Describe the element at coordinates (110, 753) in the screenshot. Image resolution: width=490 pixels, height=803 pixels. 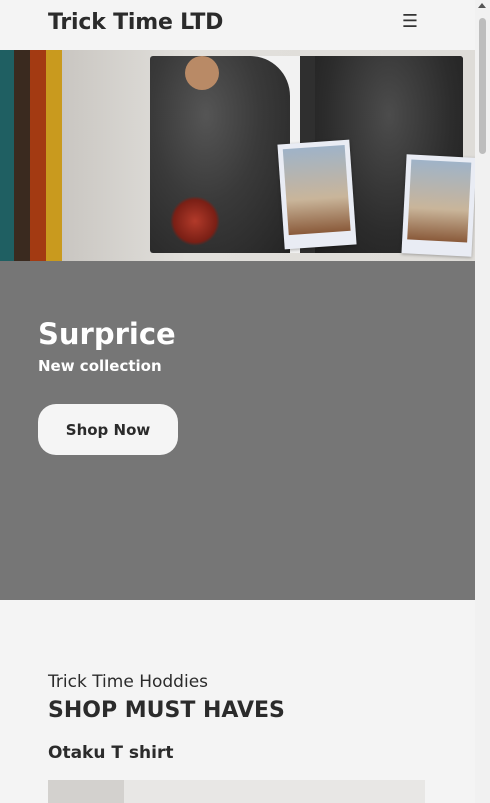
I see `product-title: Otaku T shirt` at that location.